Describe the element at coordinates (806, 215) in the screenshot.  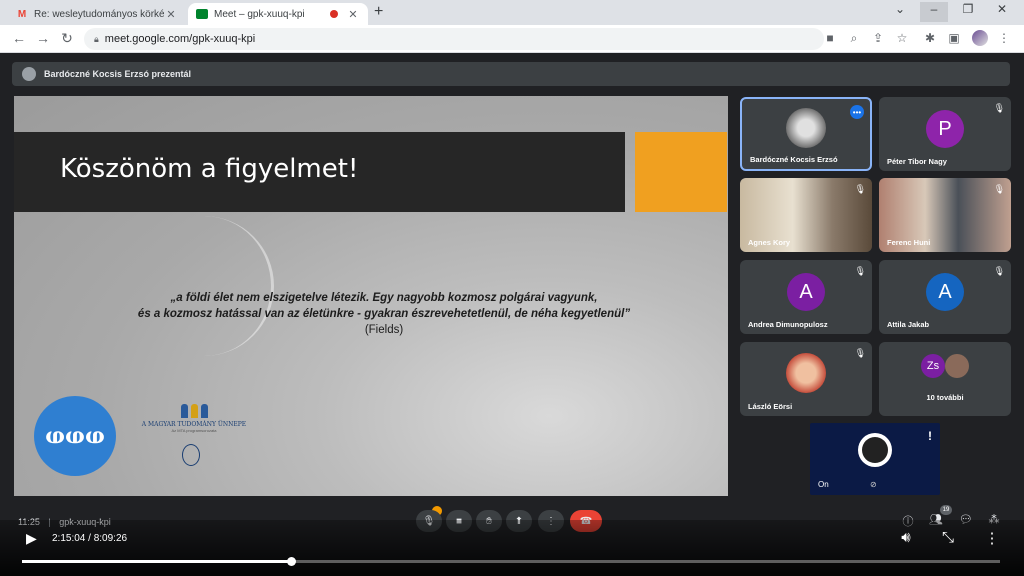
I see `participant-tile: 🎙︎ Agnes Kory` at that location.